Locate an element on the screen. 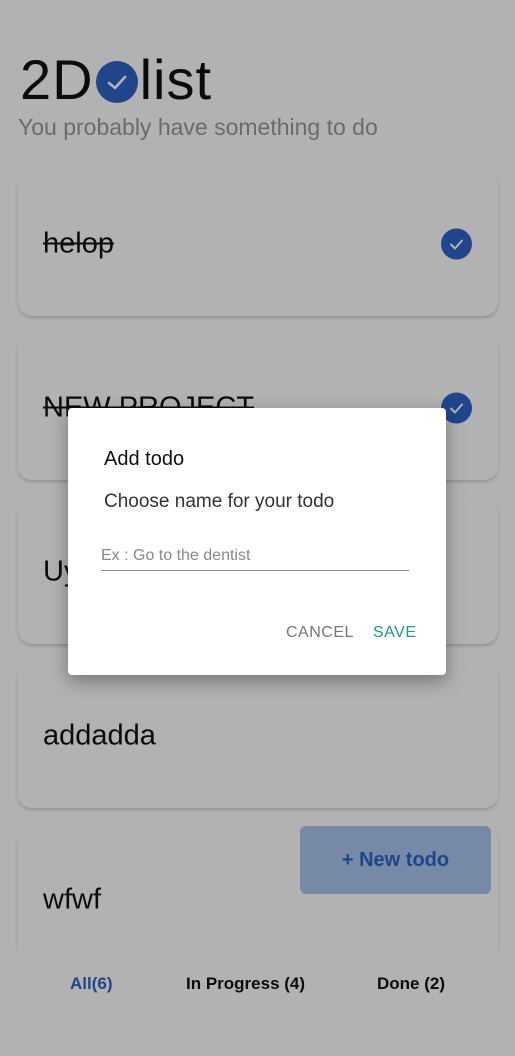 The image size is (515, 1056). cancel-button: CANCEL is located at coordinates (320, 633).